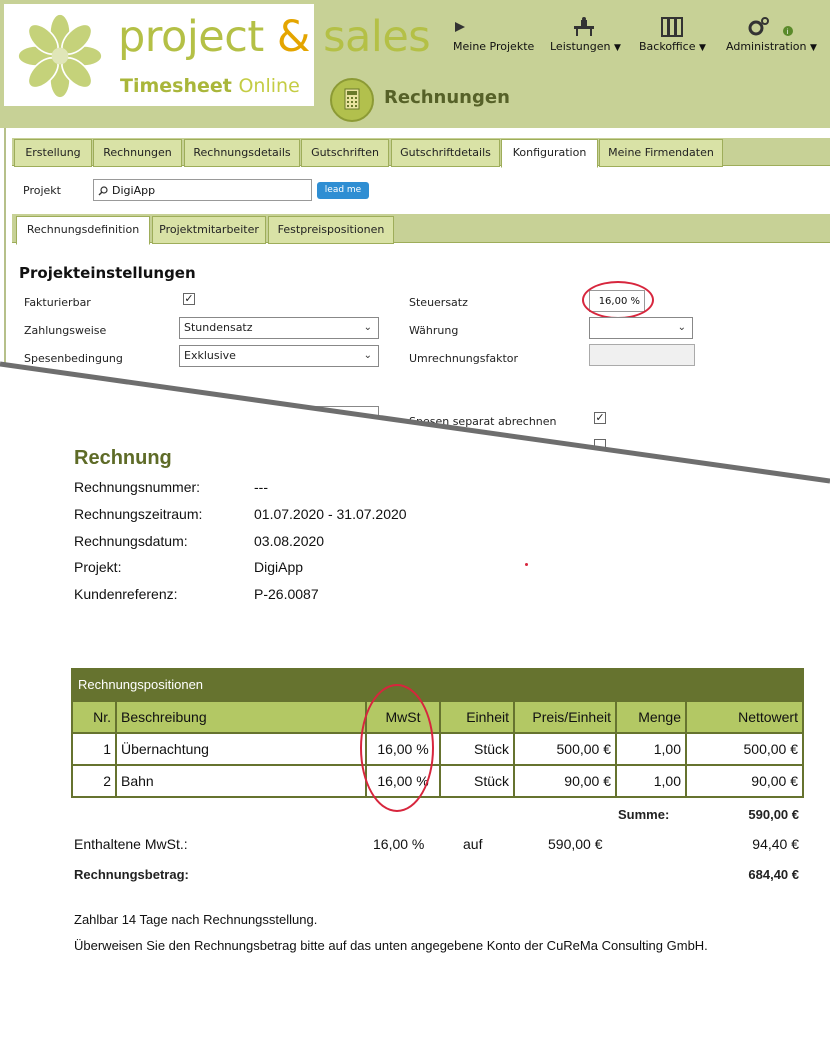 The height and width of the screenshot is (1050, 830). I want to click on col-einheit: Einheit, so click(477, 717).